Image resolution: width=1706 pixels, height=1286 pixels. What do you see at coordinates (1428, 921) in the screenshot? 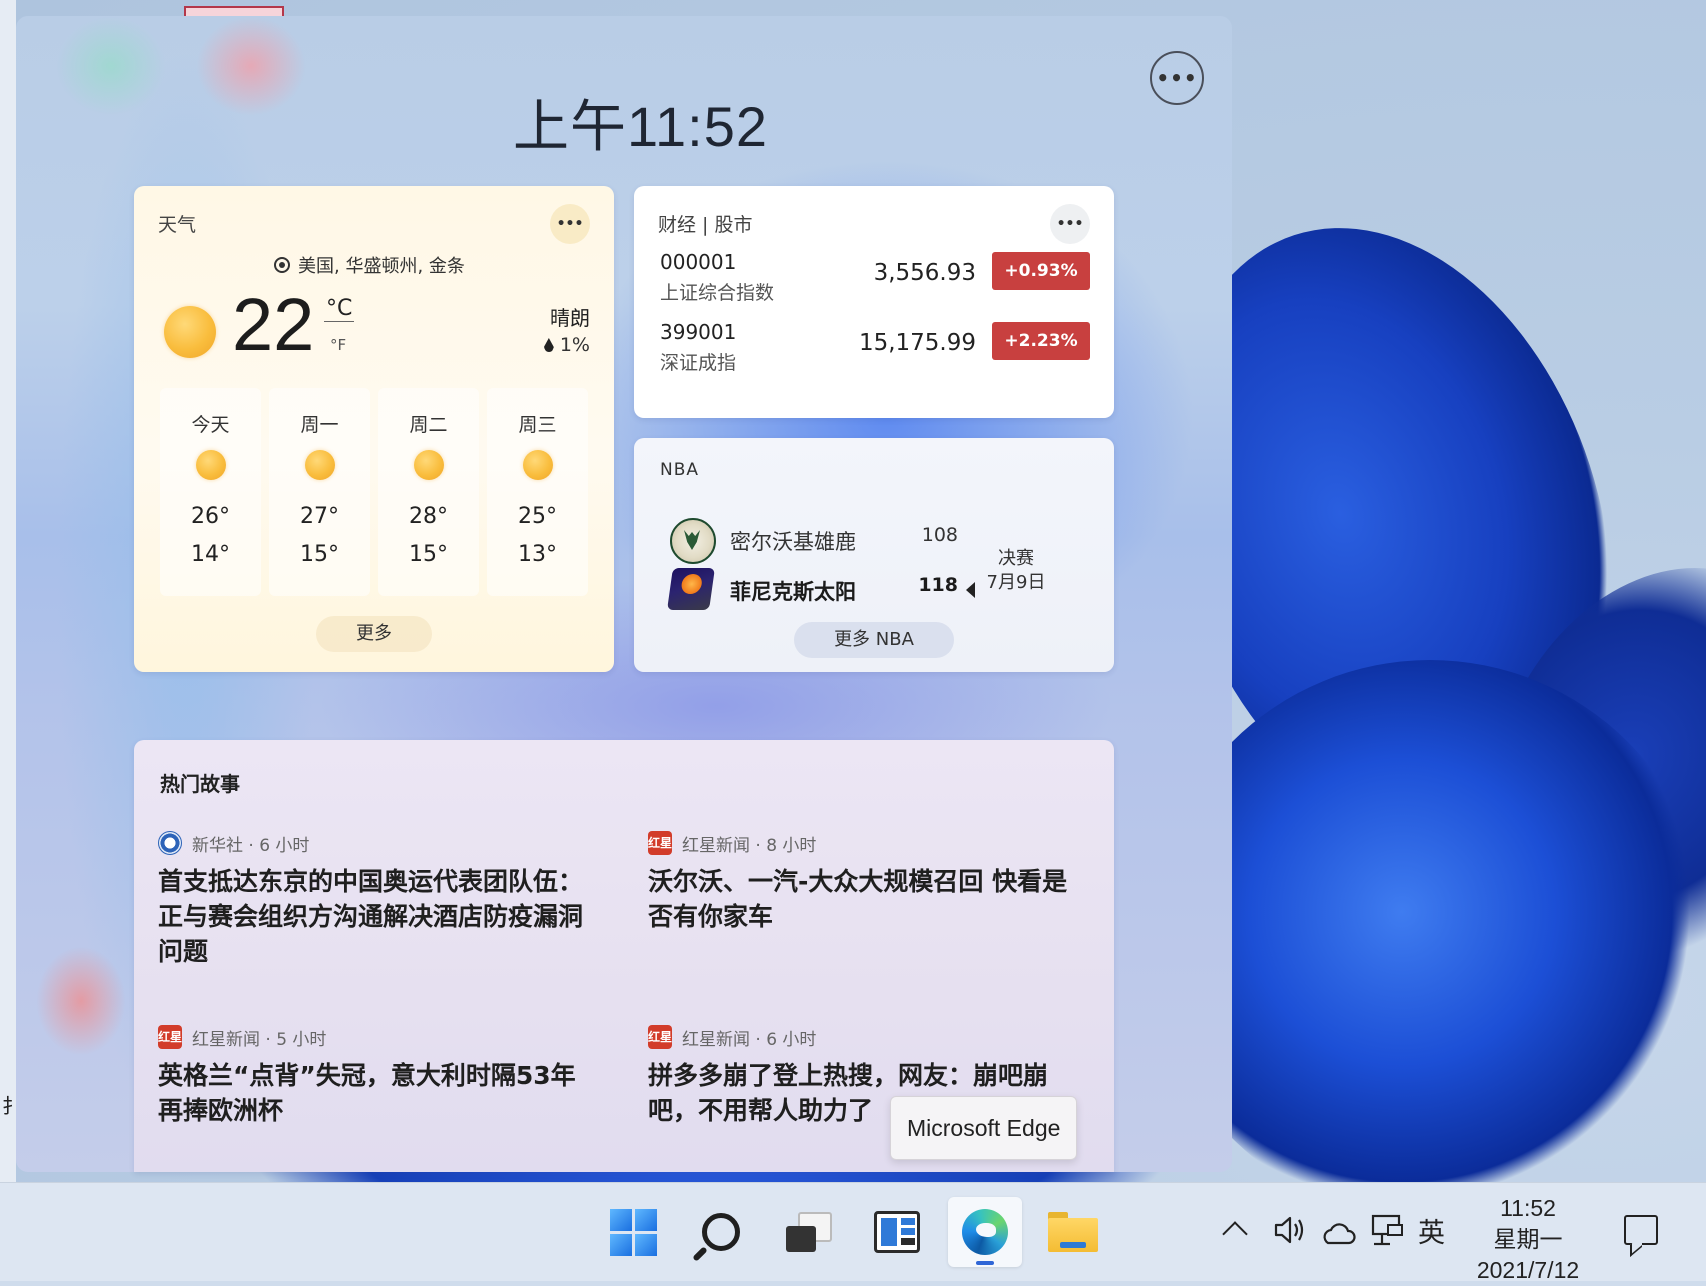
I see `wallpaper-bloom` at bounding box center [1428, 921].